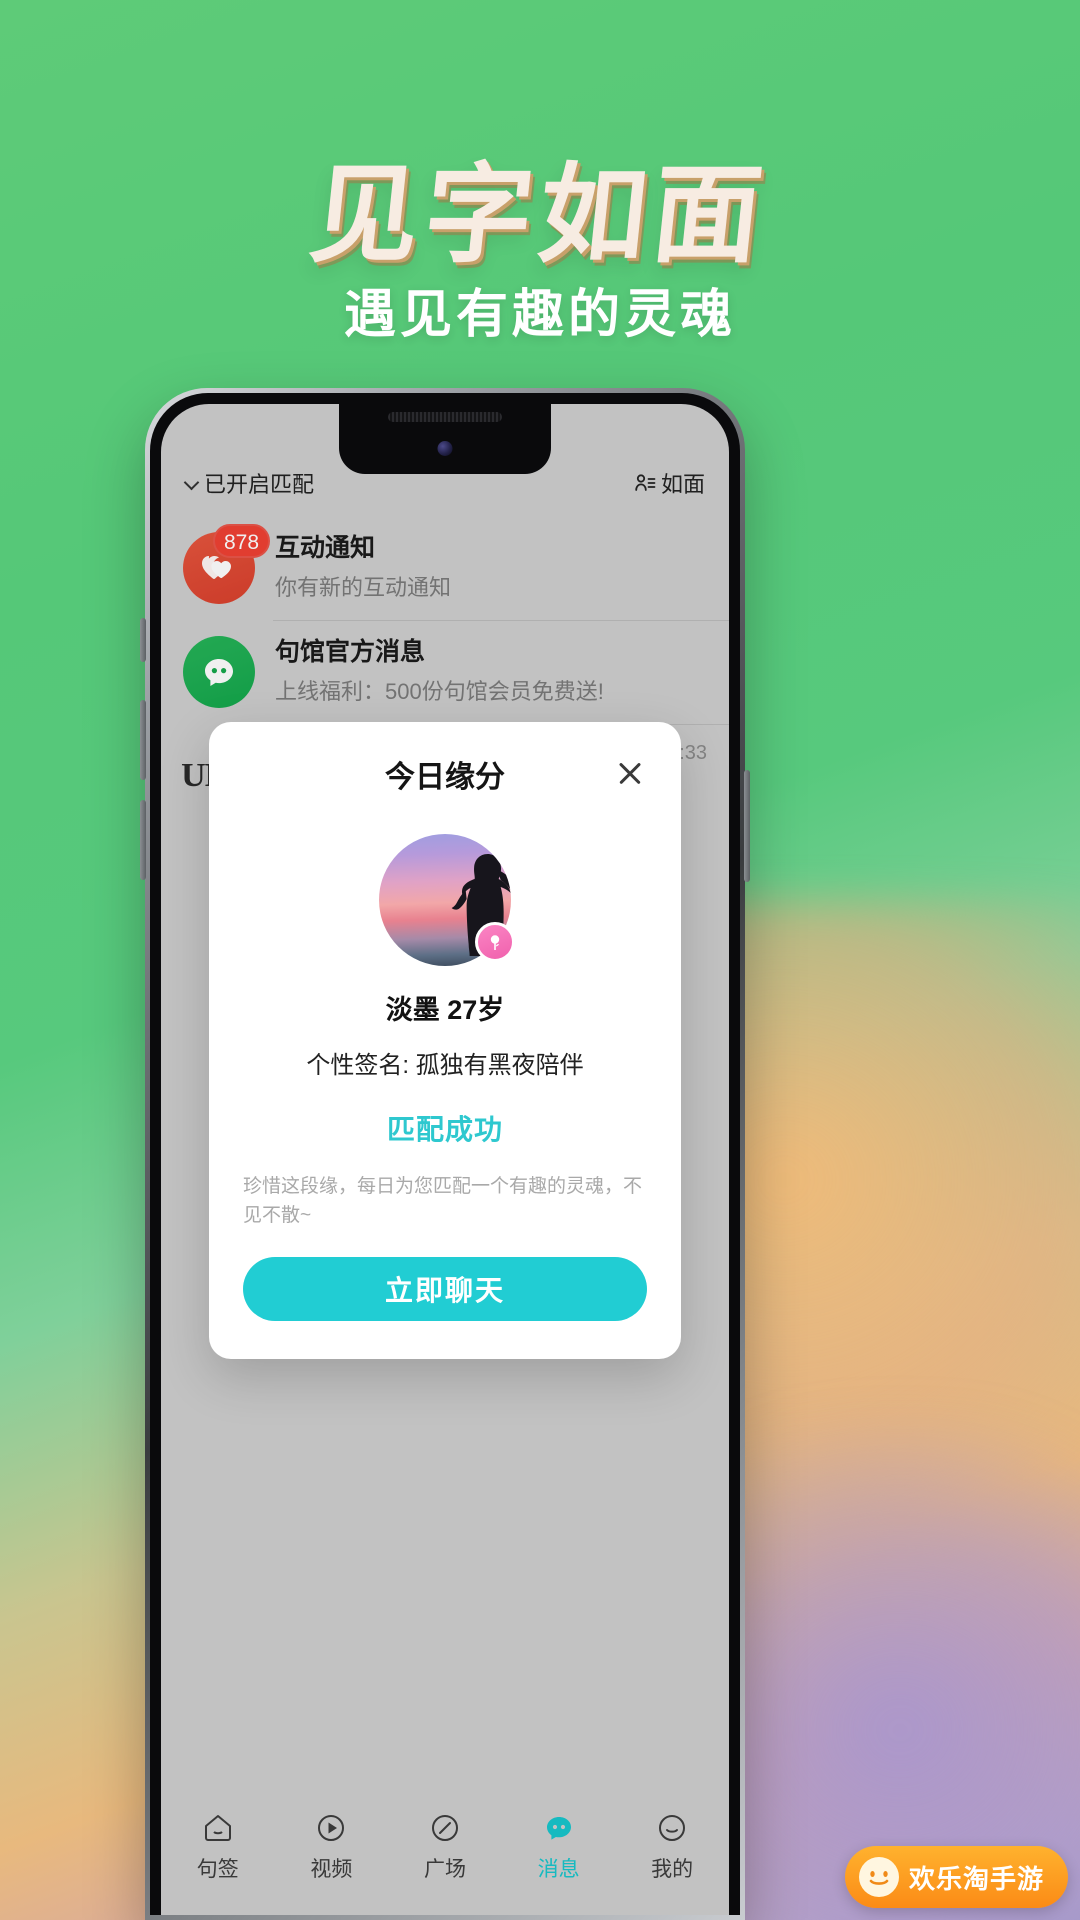 Image resolution: width=1080 pixels, height=1920 pixels. I want to click on dialog-title: 今日缘分, so click(445, 777).